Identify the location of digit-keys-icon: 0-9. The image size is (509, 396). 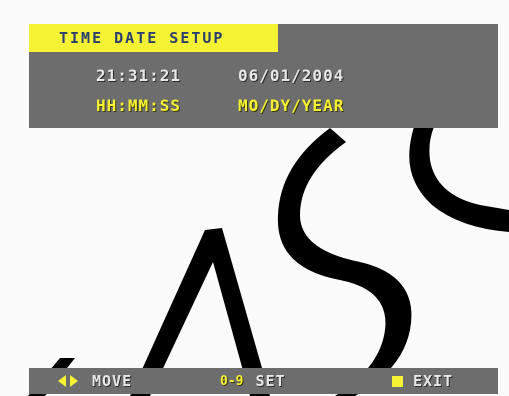
(232, 381).